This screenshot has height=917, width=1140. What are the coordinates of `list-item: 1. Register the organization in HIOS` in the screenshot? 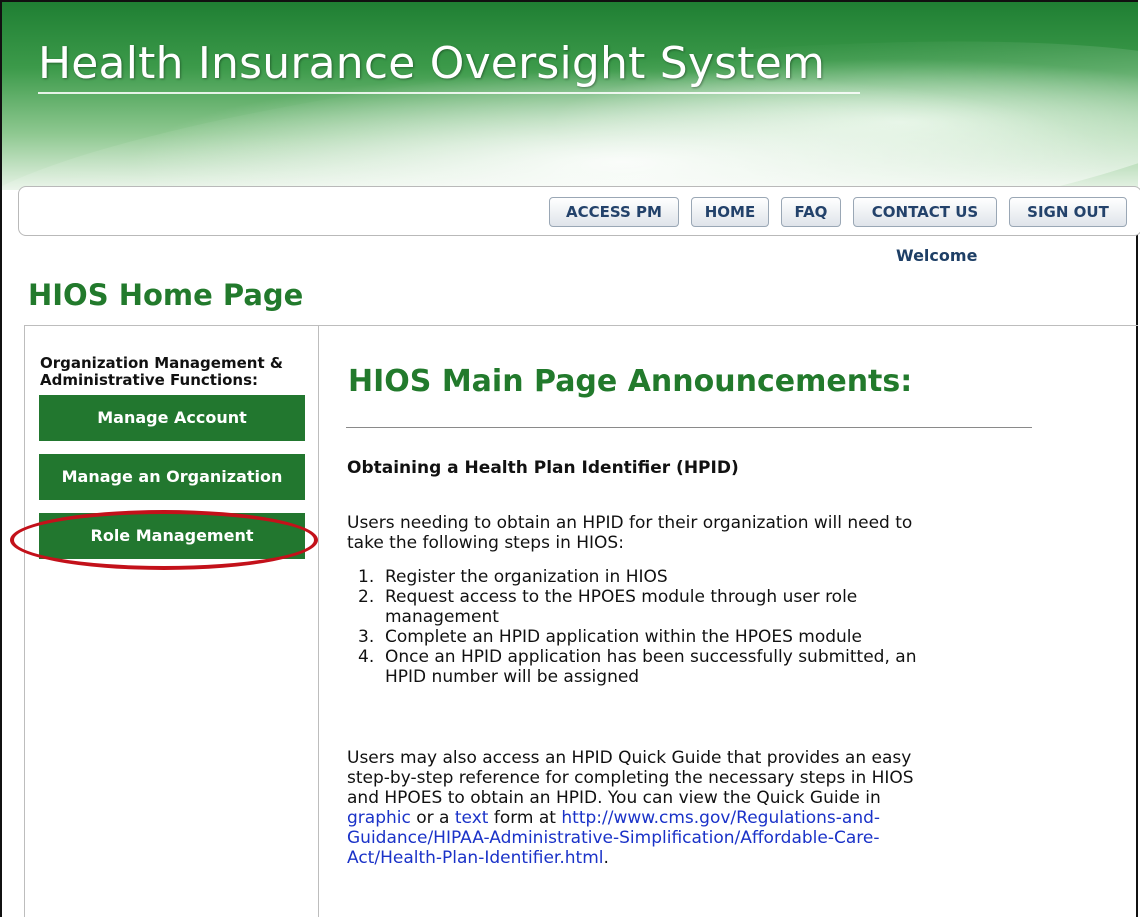 It's located at (672, 577).